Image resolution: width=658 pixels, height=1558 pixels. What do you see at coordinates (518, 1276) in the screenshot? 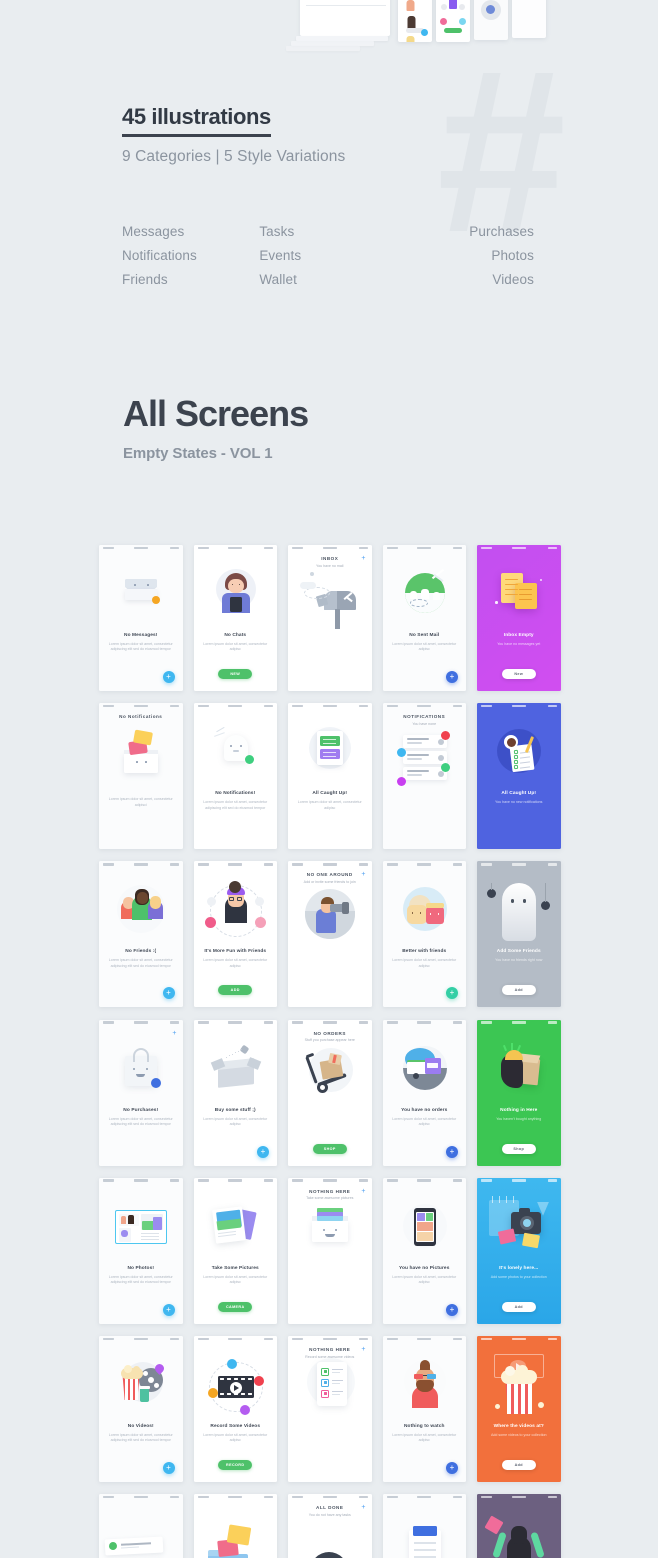
I see `screen-body-text: Add some photos to your collection` at bounding box center [518, 1276].